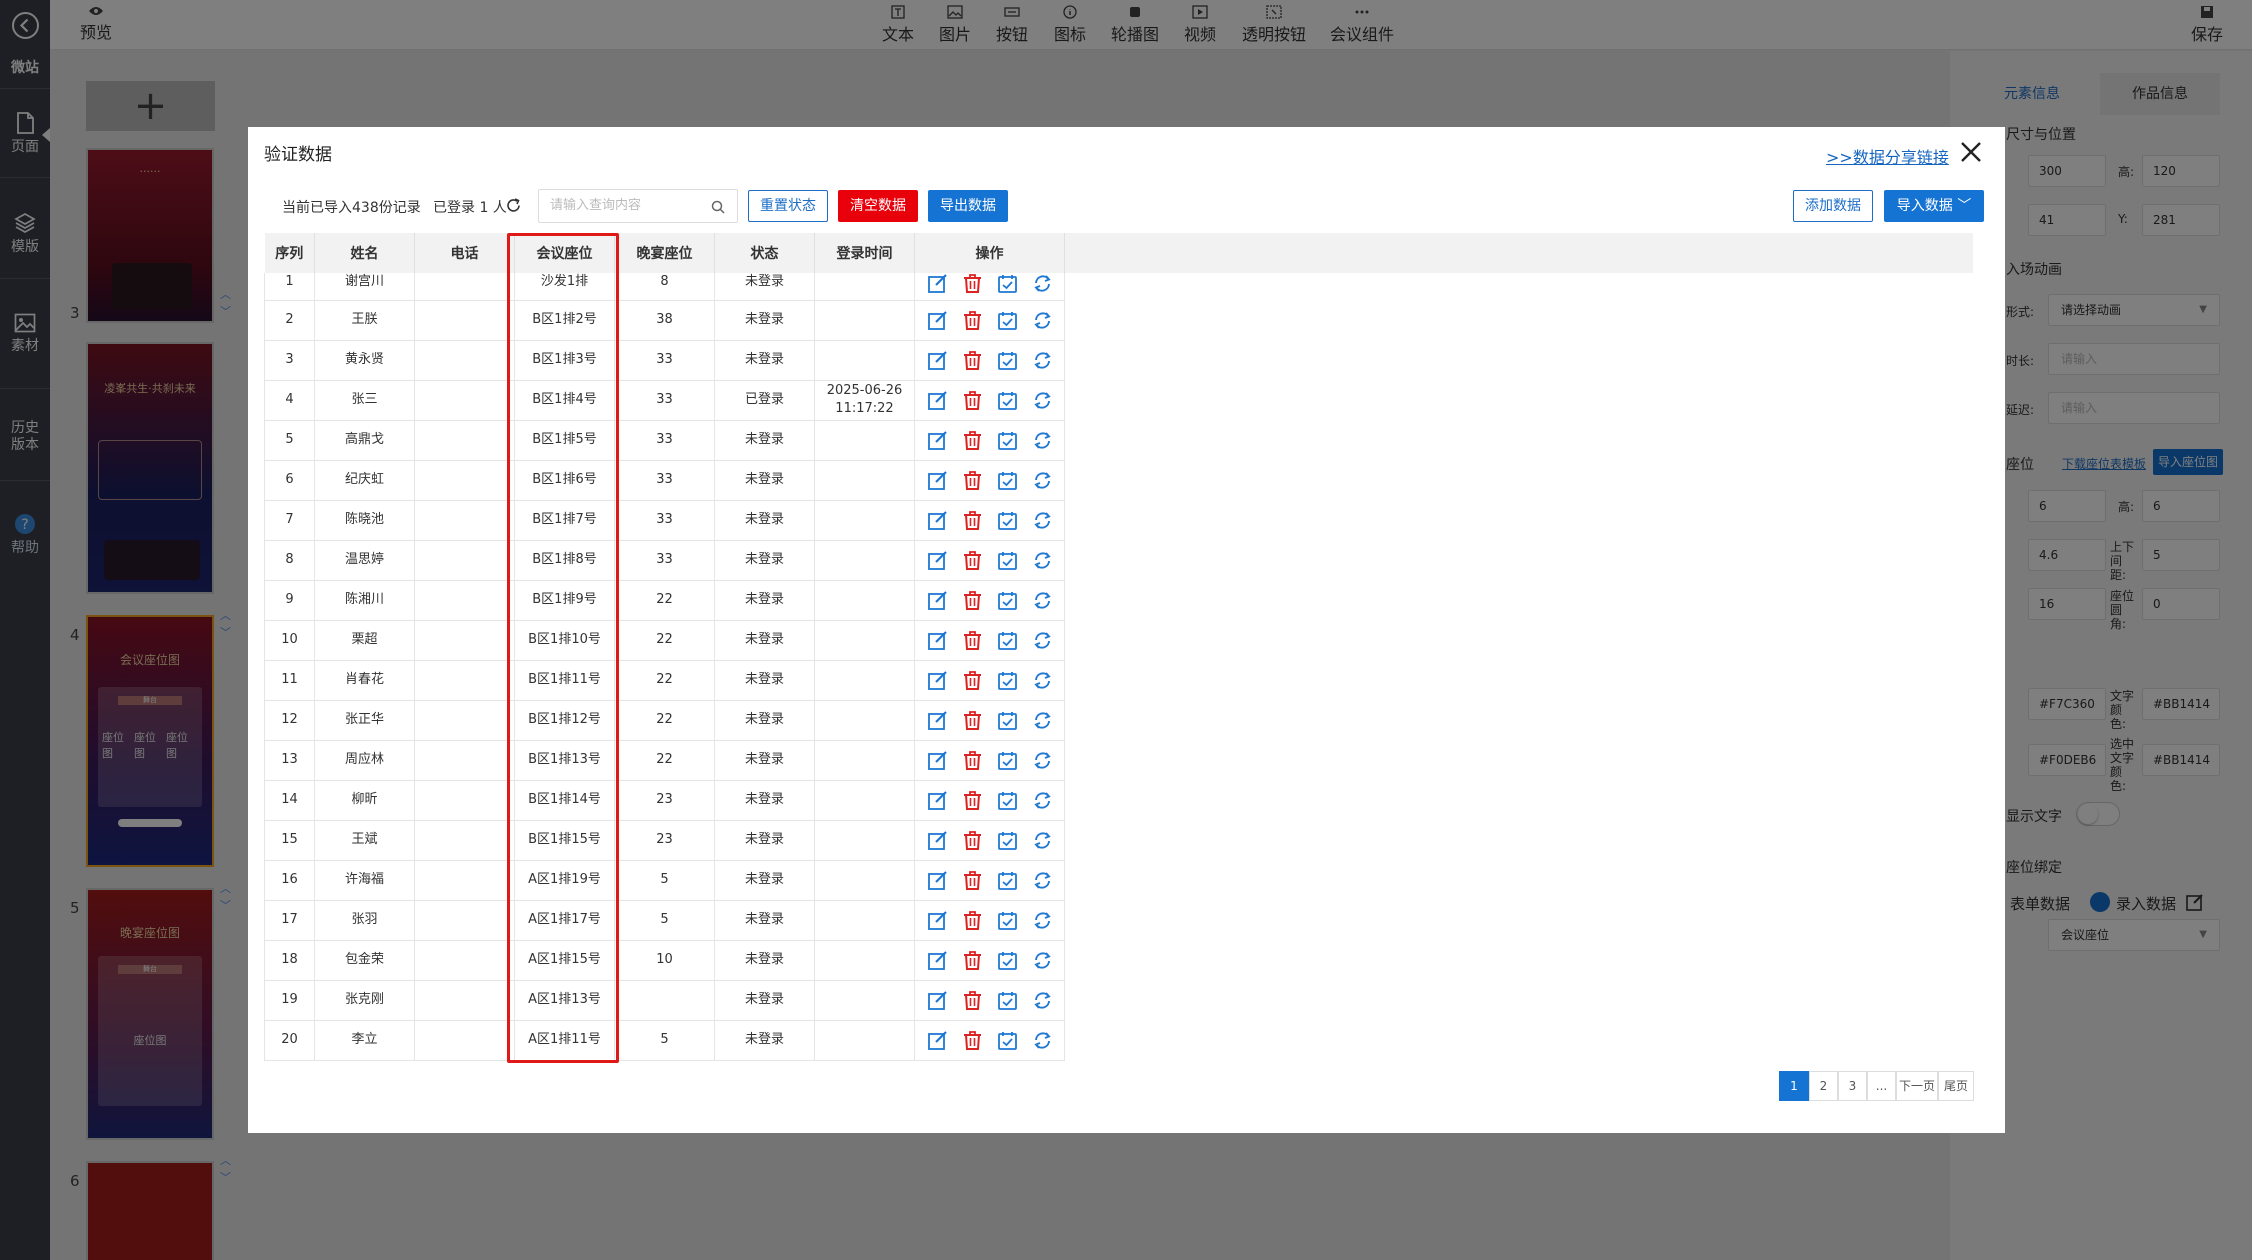 The image size is (2252, 1260). I want to click on last-page-button: 尾页, so click(1956, 1086).